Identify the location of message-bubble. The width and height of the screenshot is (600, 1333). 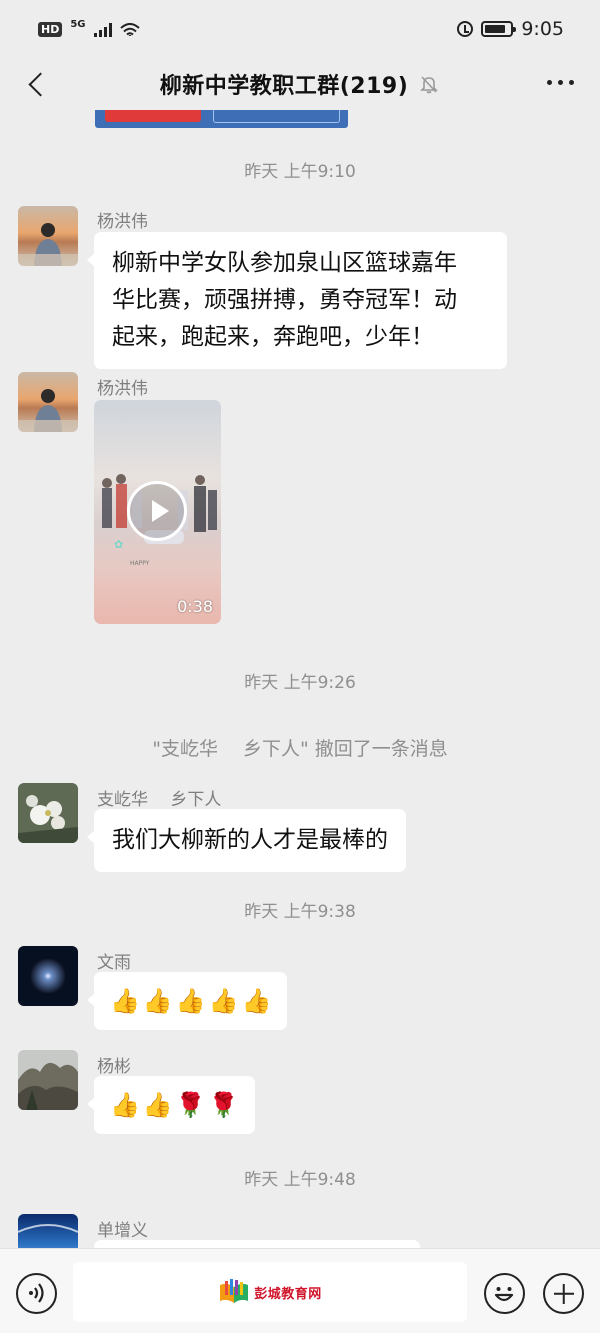
(257, 1244).